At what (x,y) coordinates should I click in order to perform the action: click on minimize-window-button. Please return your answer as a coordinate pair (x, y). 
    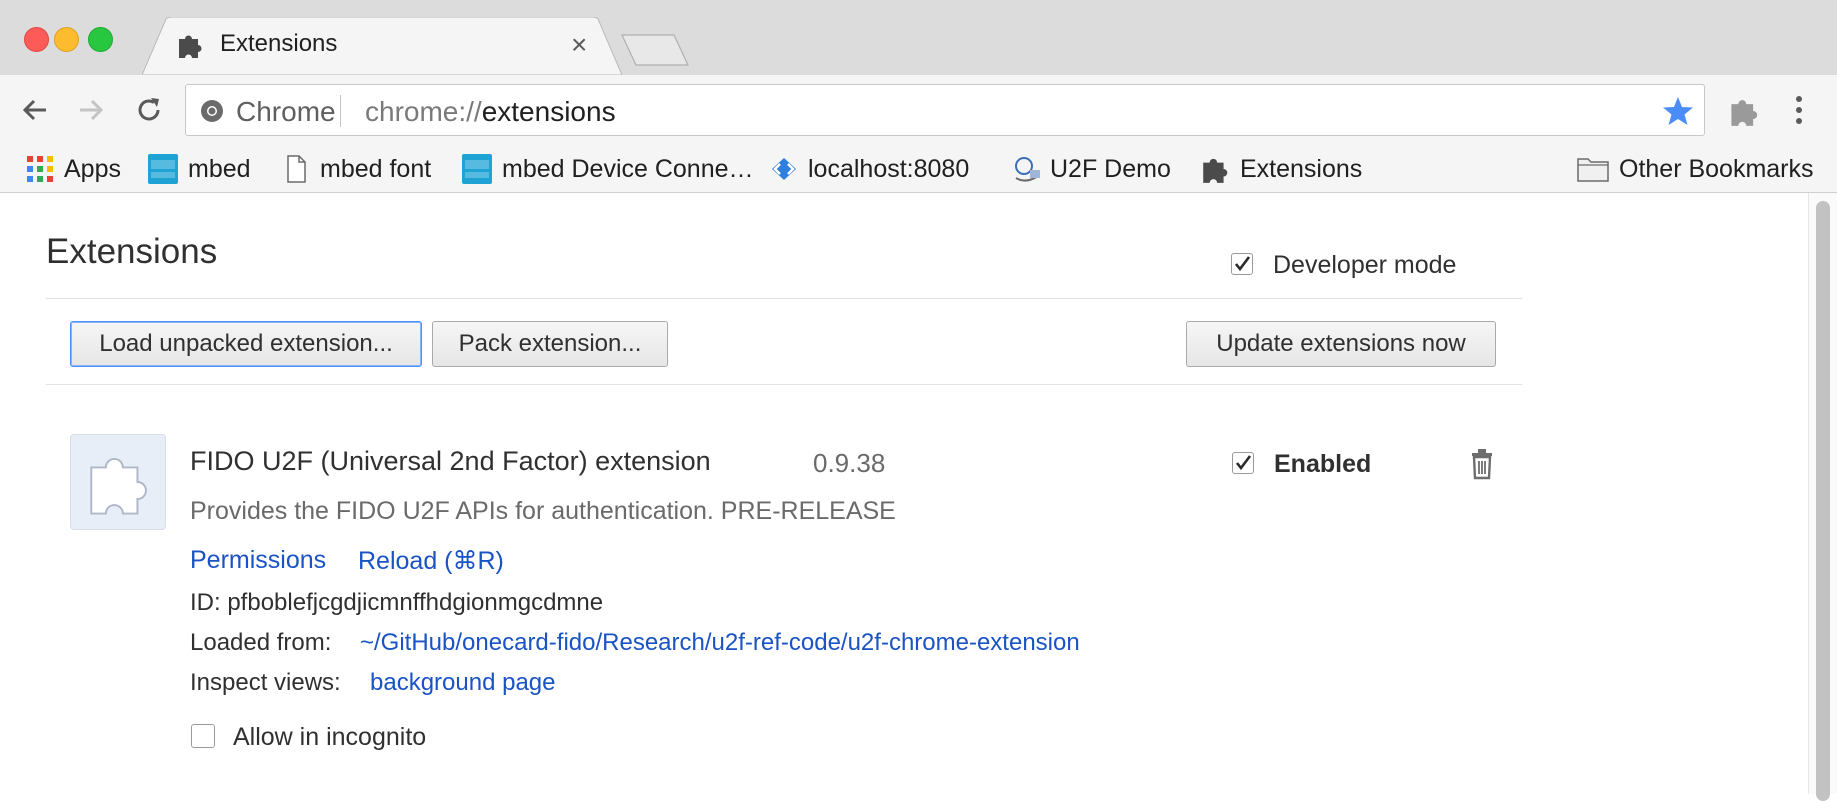
    Looking at the image, I should click on (66, 39).